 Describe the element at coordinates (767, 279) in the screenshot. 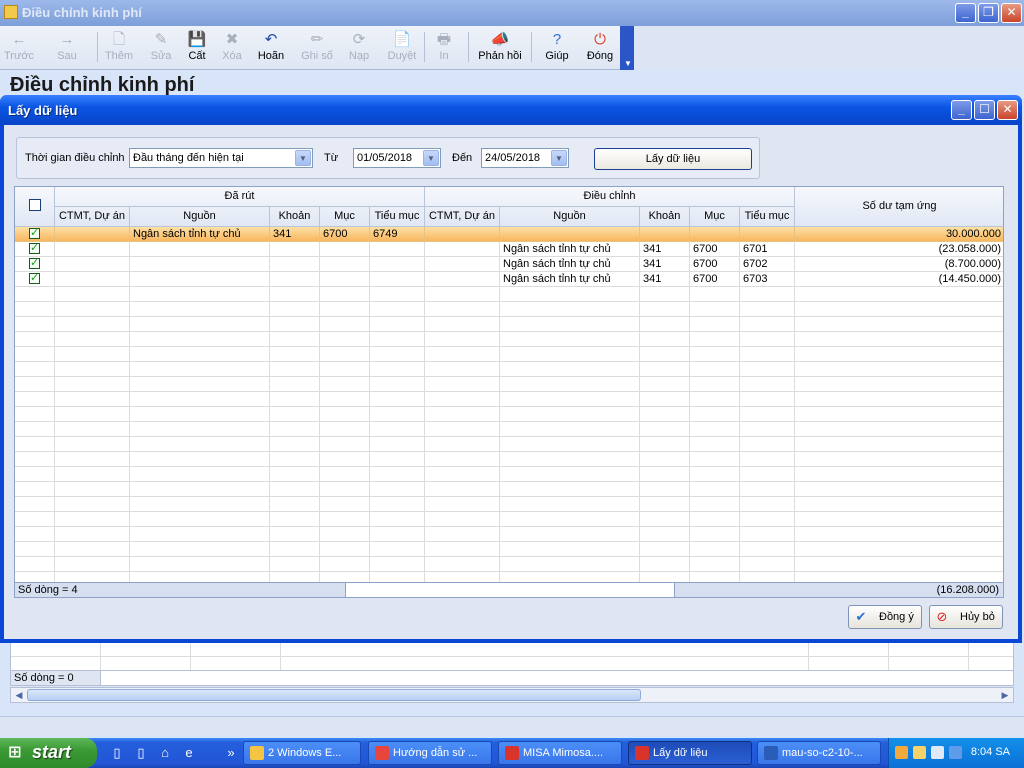

I see `cell-a-tieumuc: 6703` at that location.